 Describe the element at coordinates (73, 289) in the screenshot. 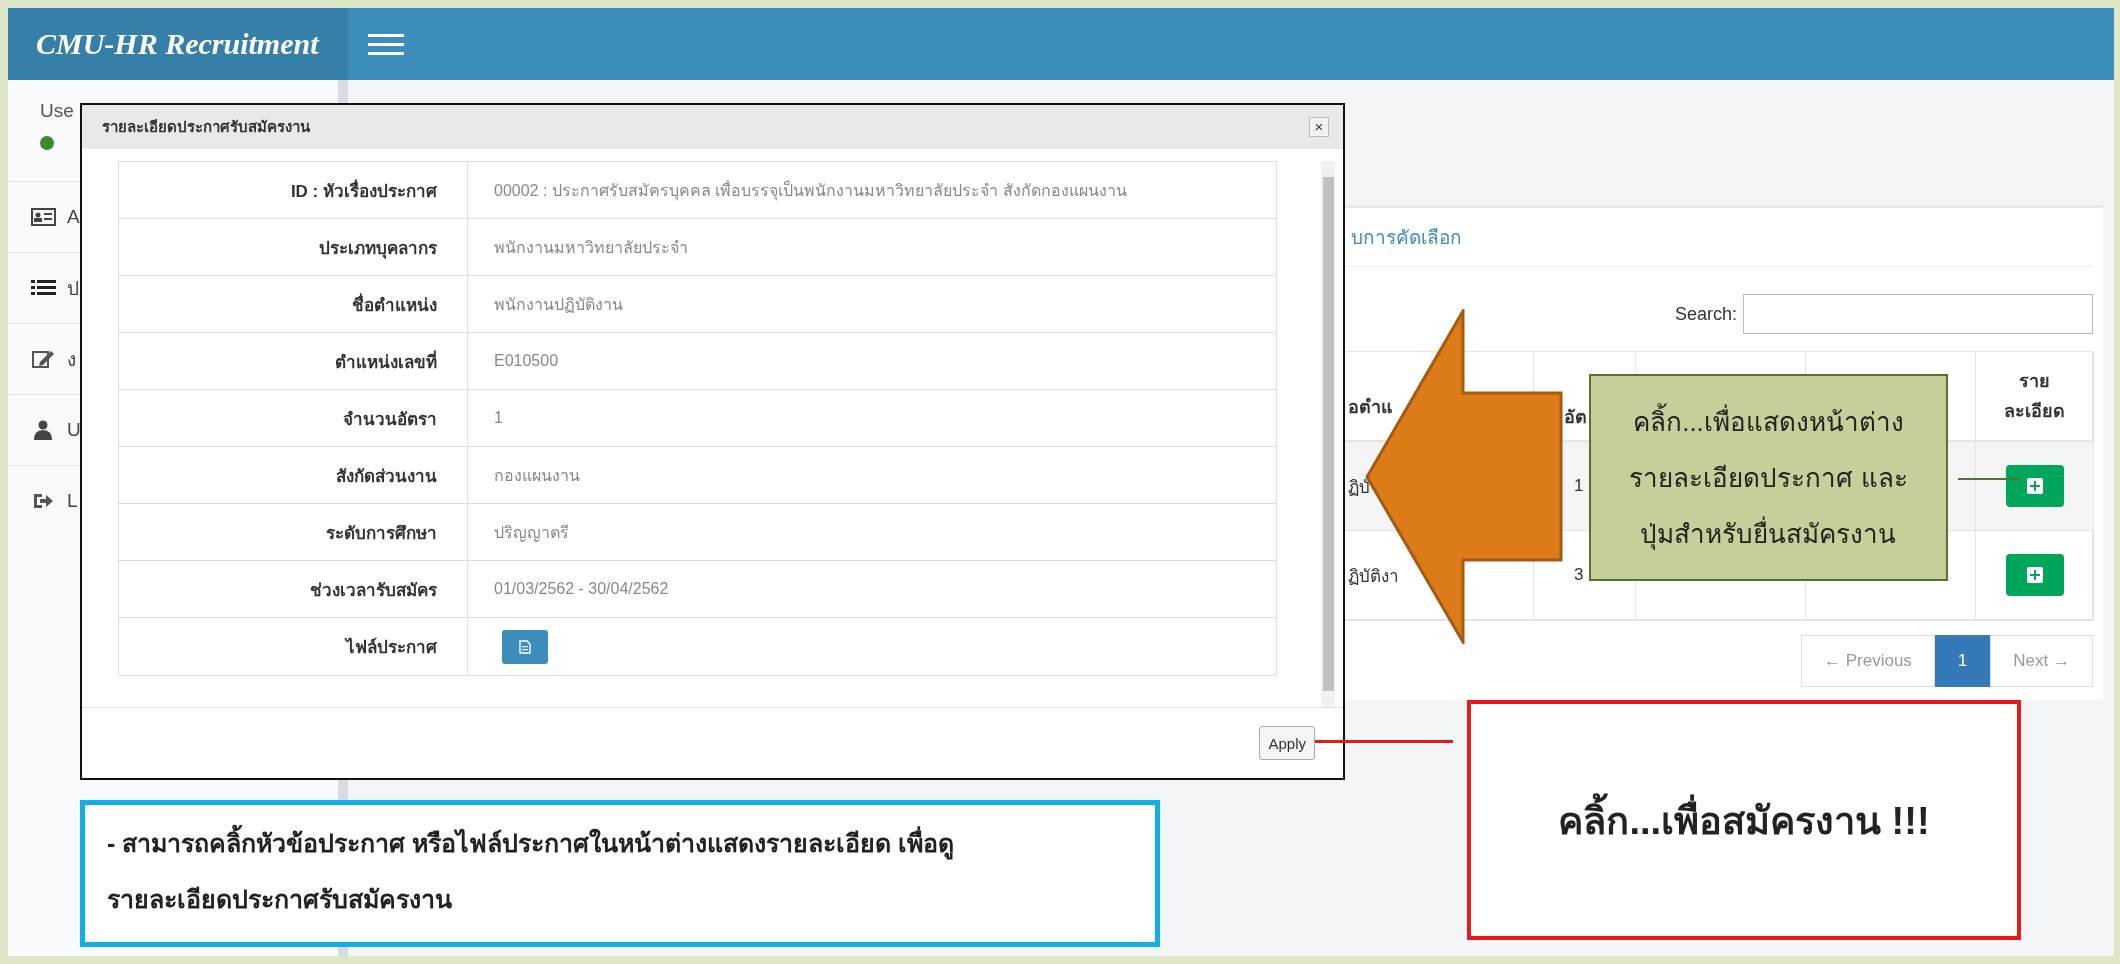

I see `sidebar-item-label: ป` at that location.